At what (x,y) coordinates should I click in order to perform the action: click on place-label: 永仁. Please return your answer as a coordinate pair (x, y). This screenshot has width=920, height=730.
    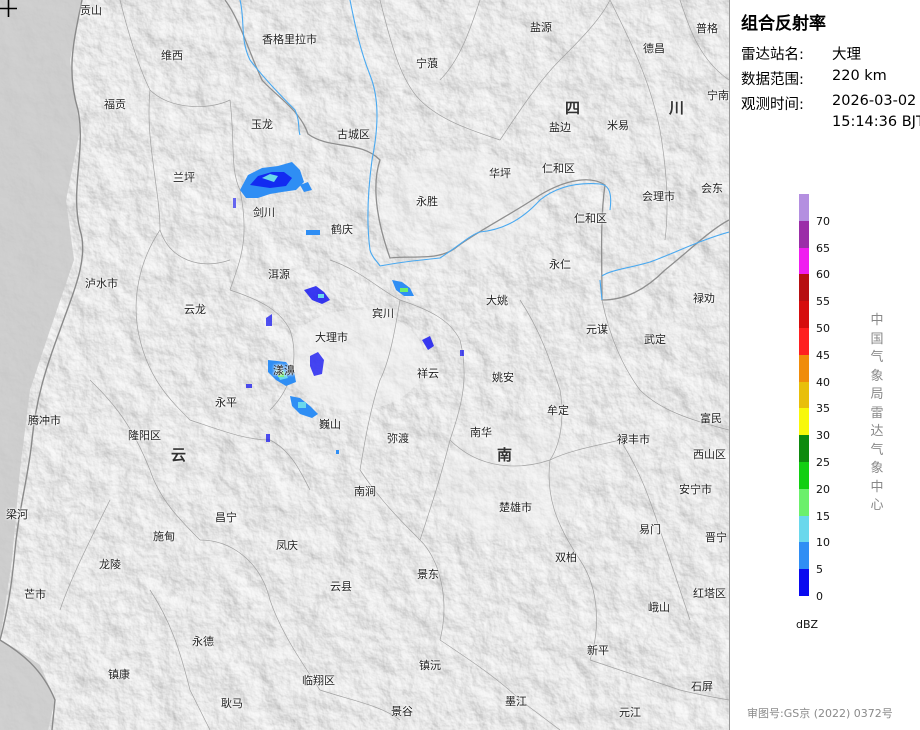
    Looking at the image, I should click on (560, 264).